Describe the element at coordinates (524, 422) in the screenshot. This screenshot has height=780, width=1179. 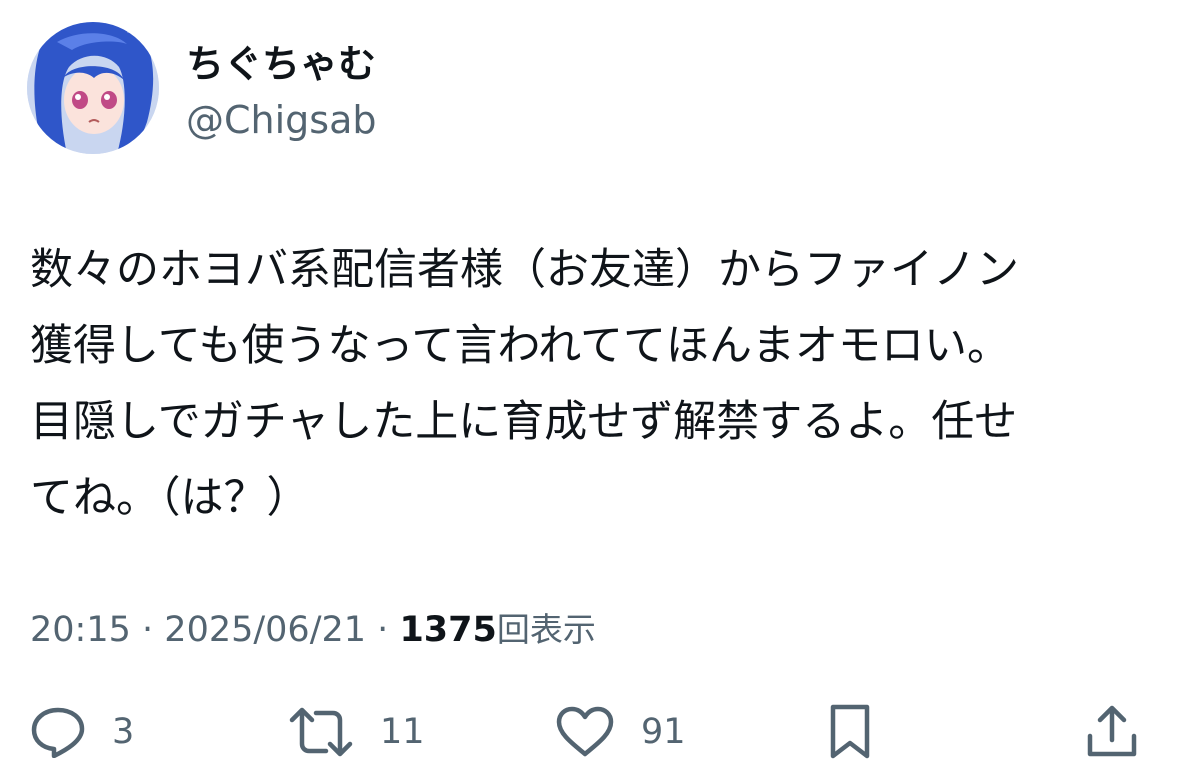
I see `tweet-text-line: 目隠しでガチャした上に育成せず解禁するよ。任せ` at that location.